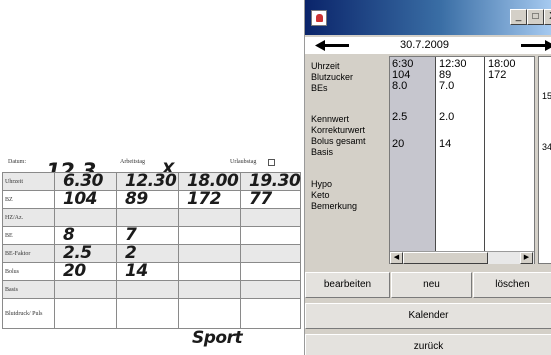  I want to click on cell-bolus: 14, so click(445, 144).